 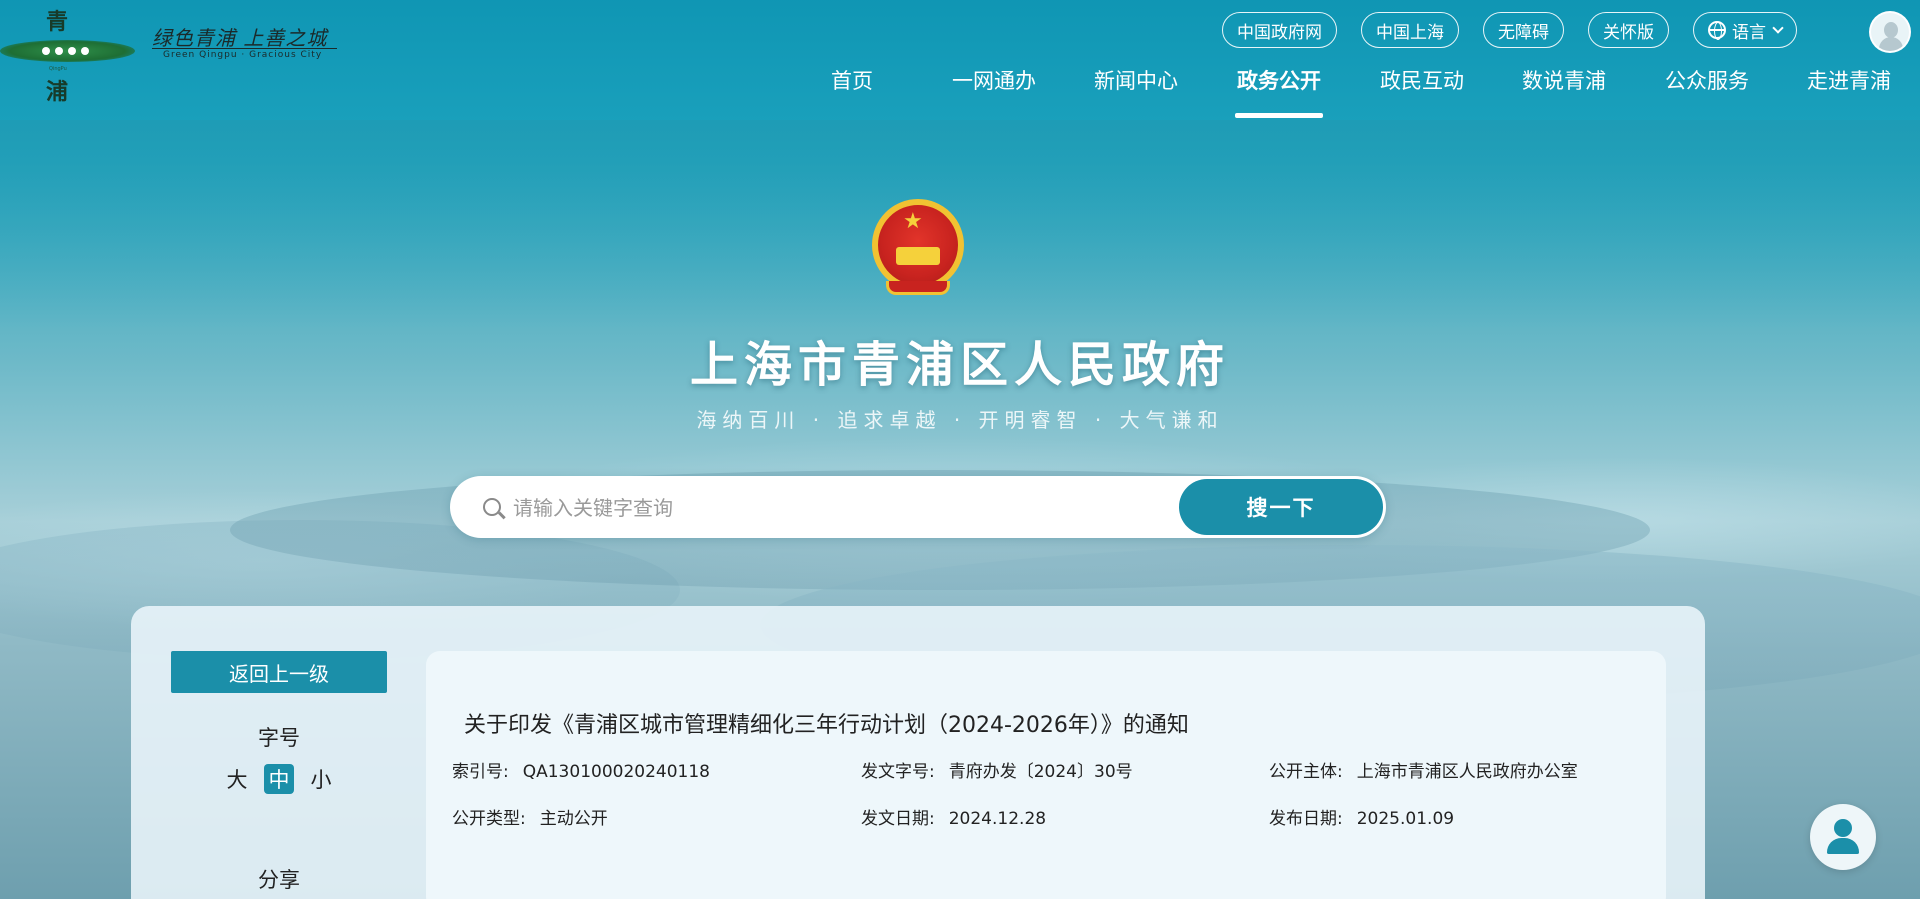 I want to click on slogan-divider, so click(x=244, y=48).